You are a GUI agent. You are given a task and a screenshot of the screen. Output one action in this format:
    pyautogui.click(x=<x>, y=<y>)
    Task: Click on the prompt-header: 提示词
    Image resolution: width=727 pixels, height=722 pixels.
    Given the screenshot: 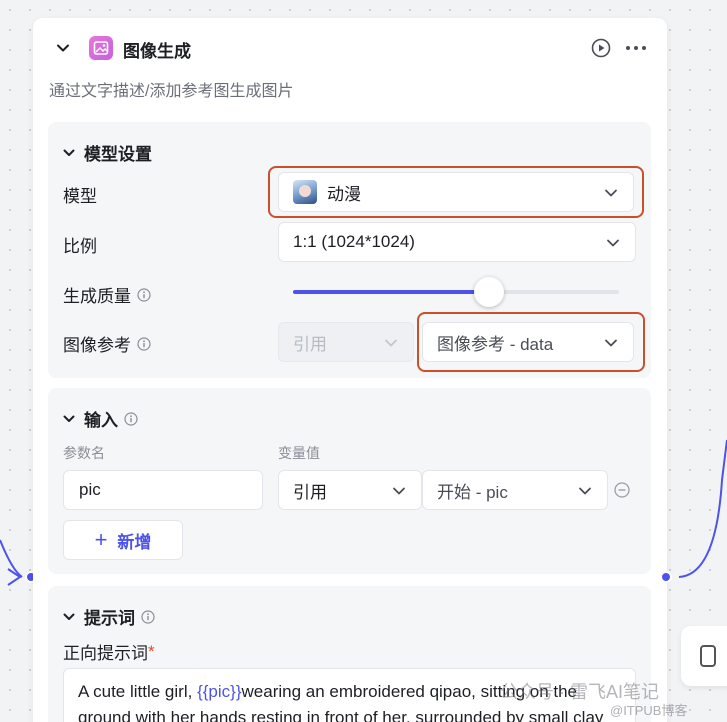 What is the action you would take?
    pyautogui.click(x=112, y=616)
    